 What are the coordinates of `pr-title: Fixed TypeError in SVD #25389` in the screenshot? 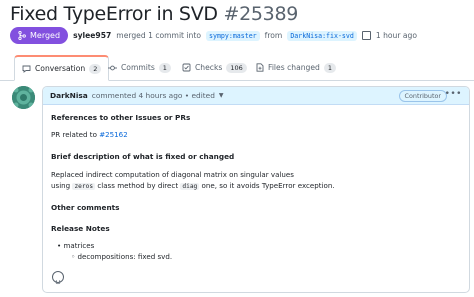 It's located at (154, 14).